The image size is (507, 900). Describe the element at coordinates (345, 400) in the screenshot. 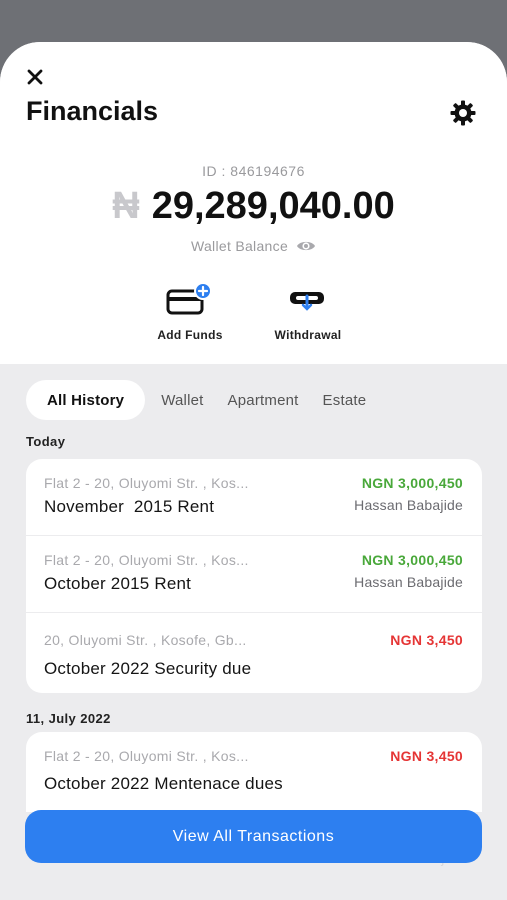

I see `tab-estate: Estate` at that location.